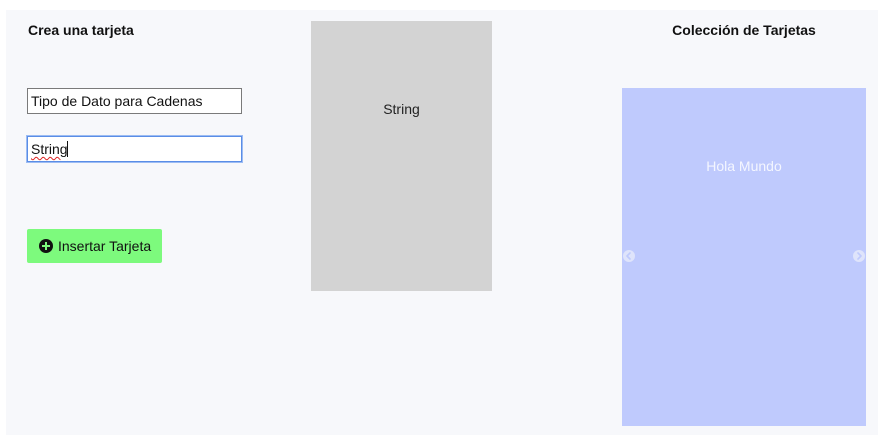 The width and height of the screenshot is (878, 435). Describe the element at coordinates (67, 149) in the screenshot. I see `text-caret` at that location.